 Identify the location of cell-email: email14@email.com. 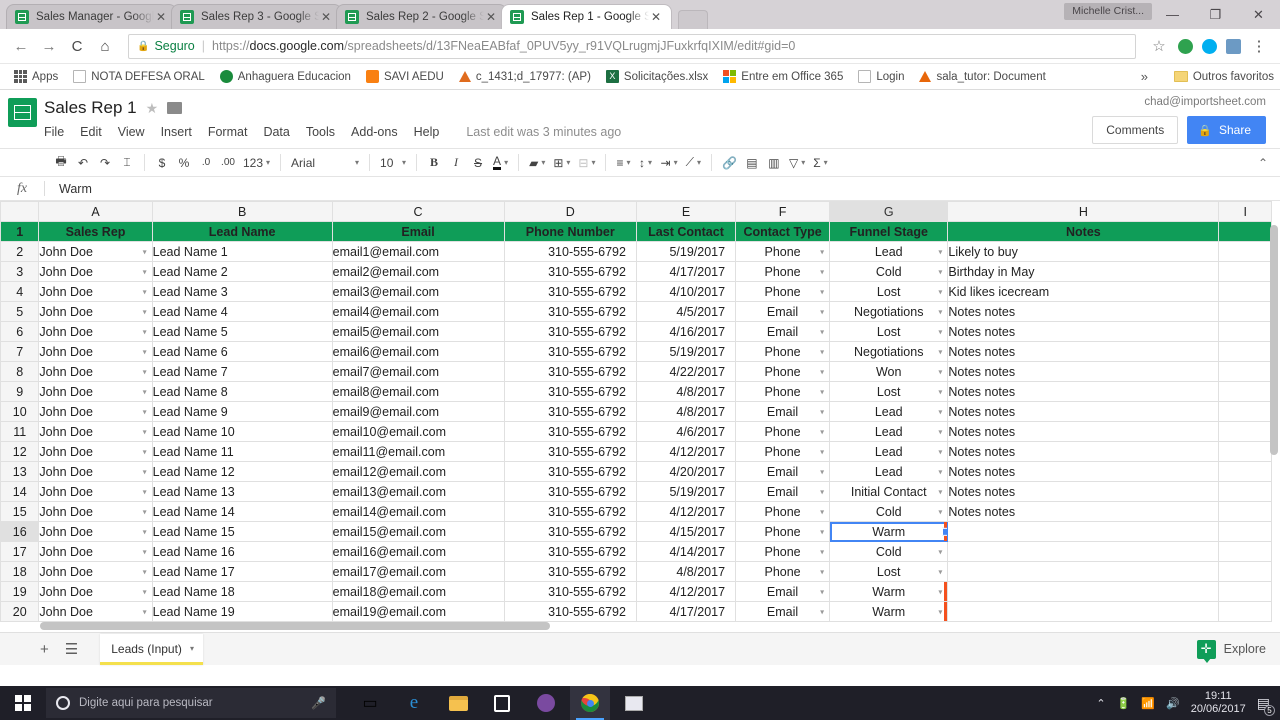
(418, 511).